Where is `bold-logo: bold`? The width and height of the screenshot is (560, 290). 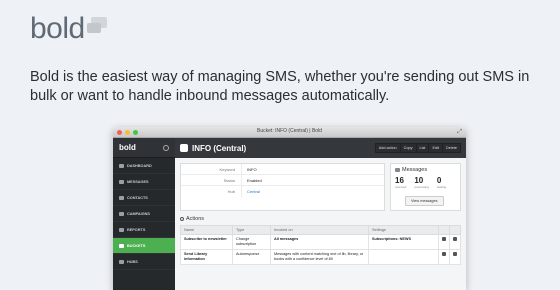
bold-logo: bold is located at coordinates (70, 29).